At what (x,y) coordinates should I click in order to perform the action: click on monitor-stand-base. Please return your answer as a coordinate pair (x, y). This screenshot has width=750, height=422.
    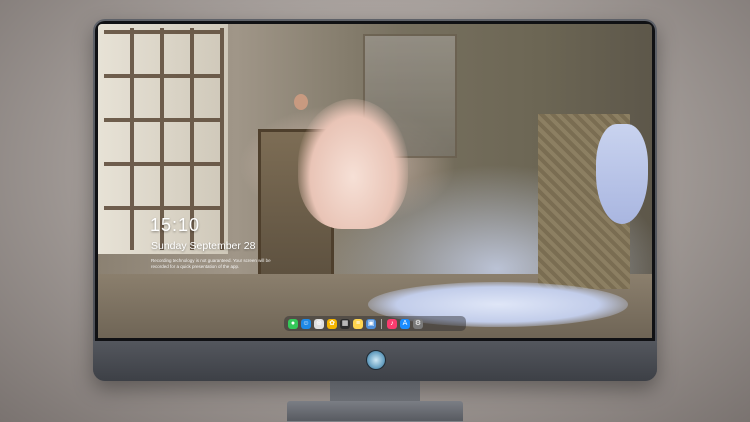
    Looking at the image, I should click on (375, 411).